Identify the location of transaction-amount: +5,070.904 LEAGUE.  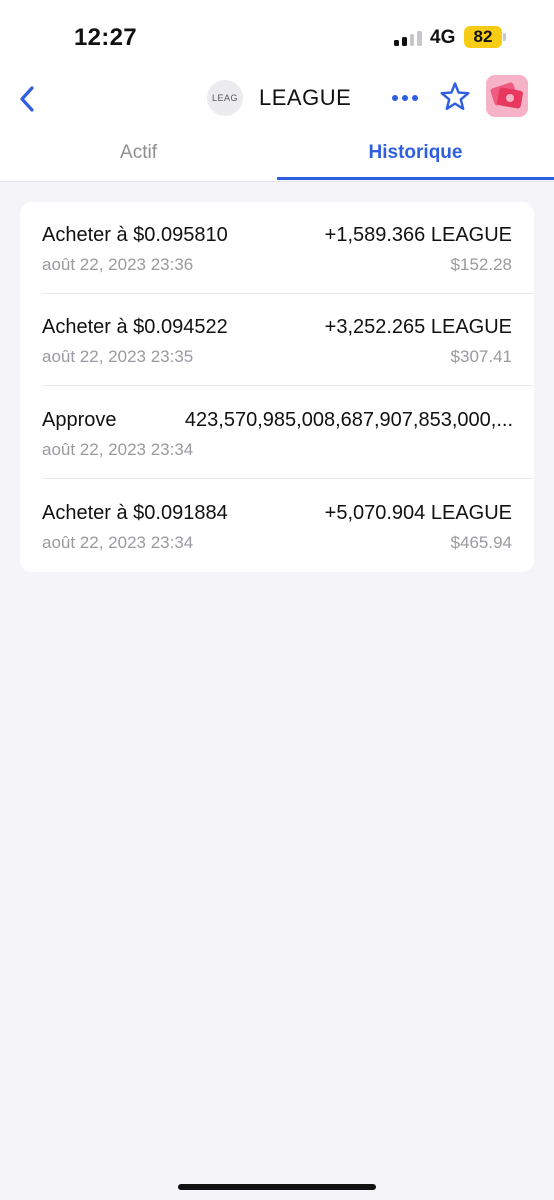
(418, 513).